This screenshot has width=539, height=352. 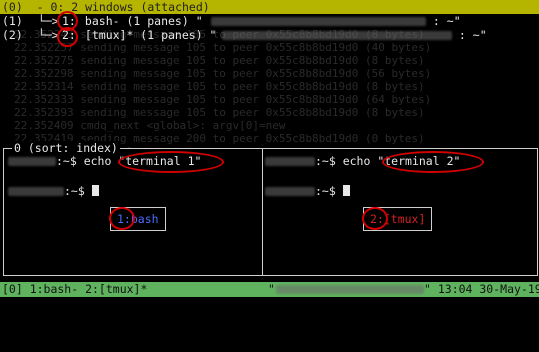 I want to click on tree-row-index: (1), so click(x=12, y=21).